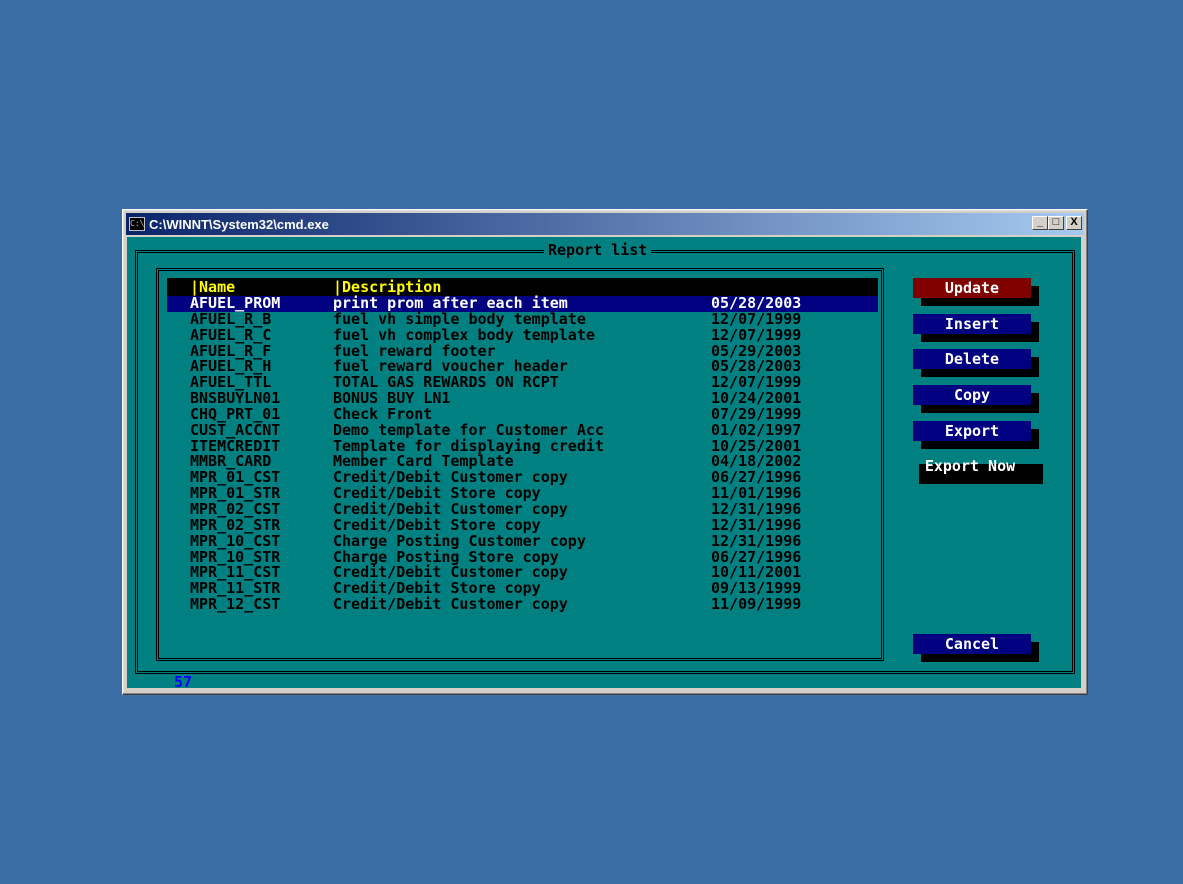 The image size is (1183, 884). I want to click on minimize-button: _, so click(1040, 223).